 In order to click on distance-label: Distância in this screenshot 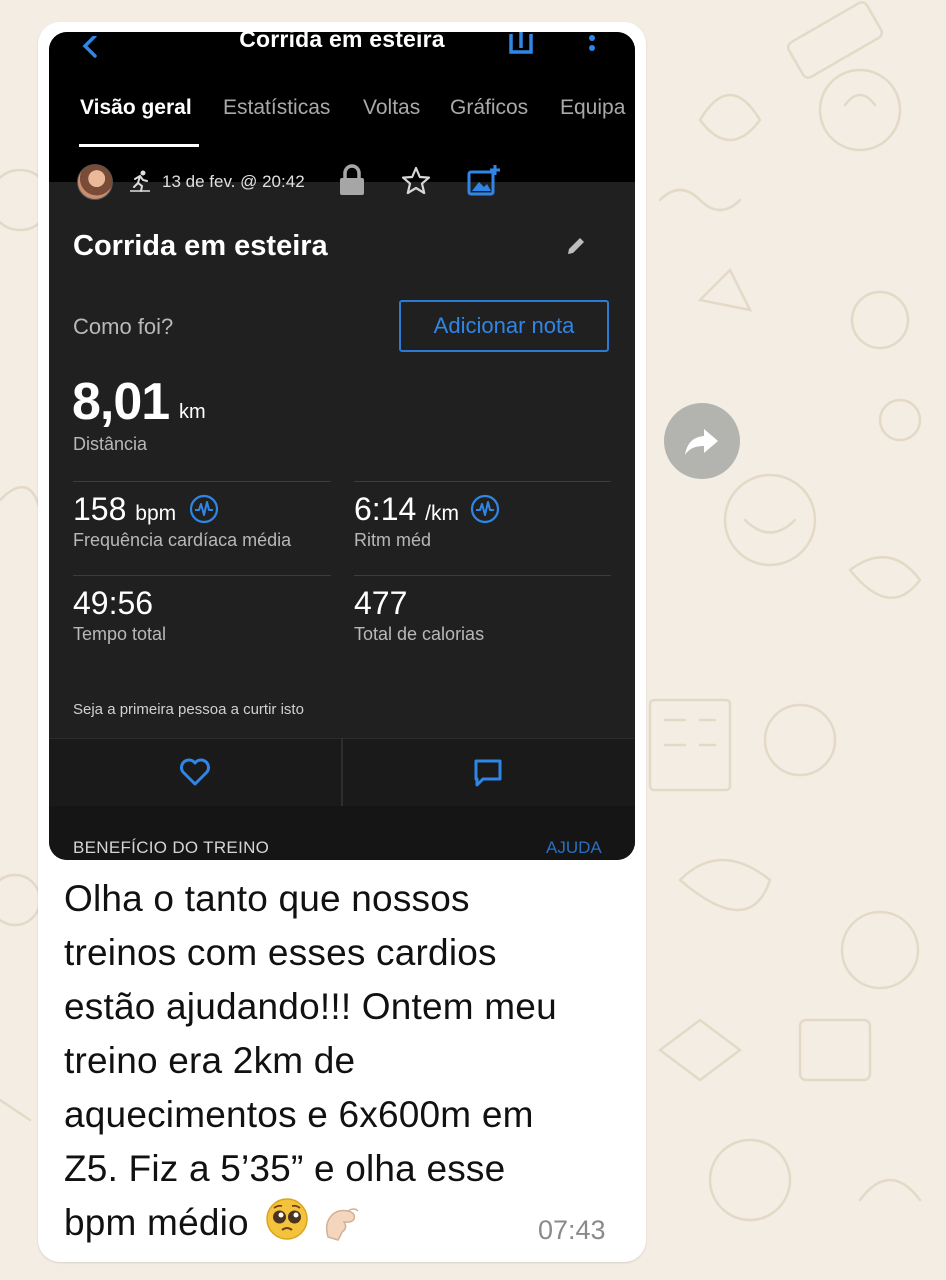, I will do `click(110, 444)`.